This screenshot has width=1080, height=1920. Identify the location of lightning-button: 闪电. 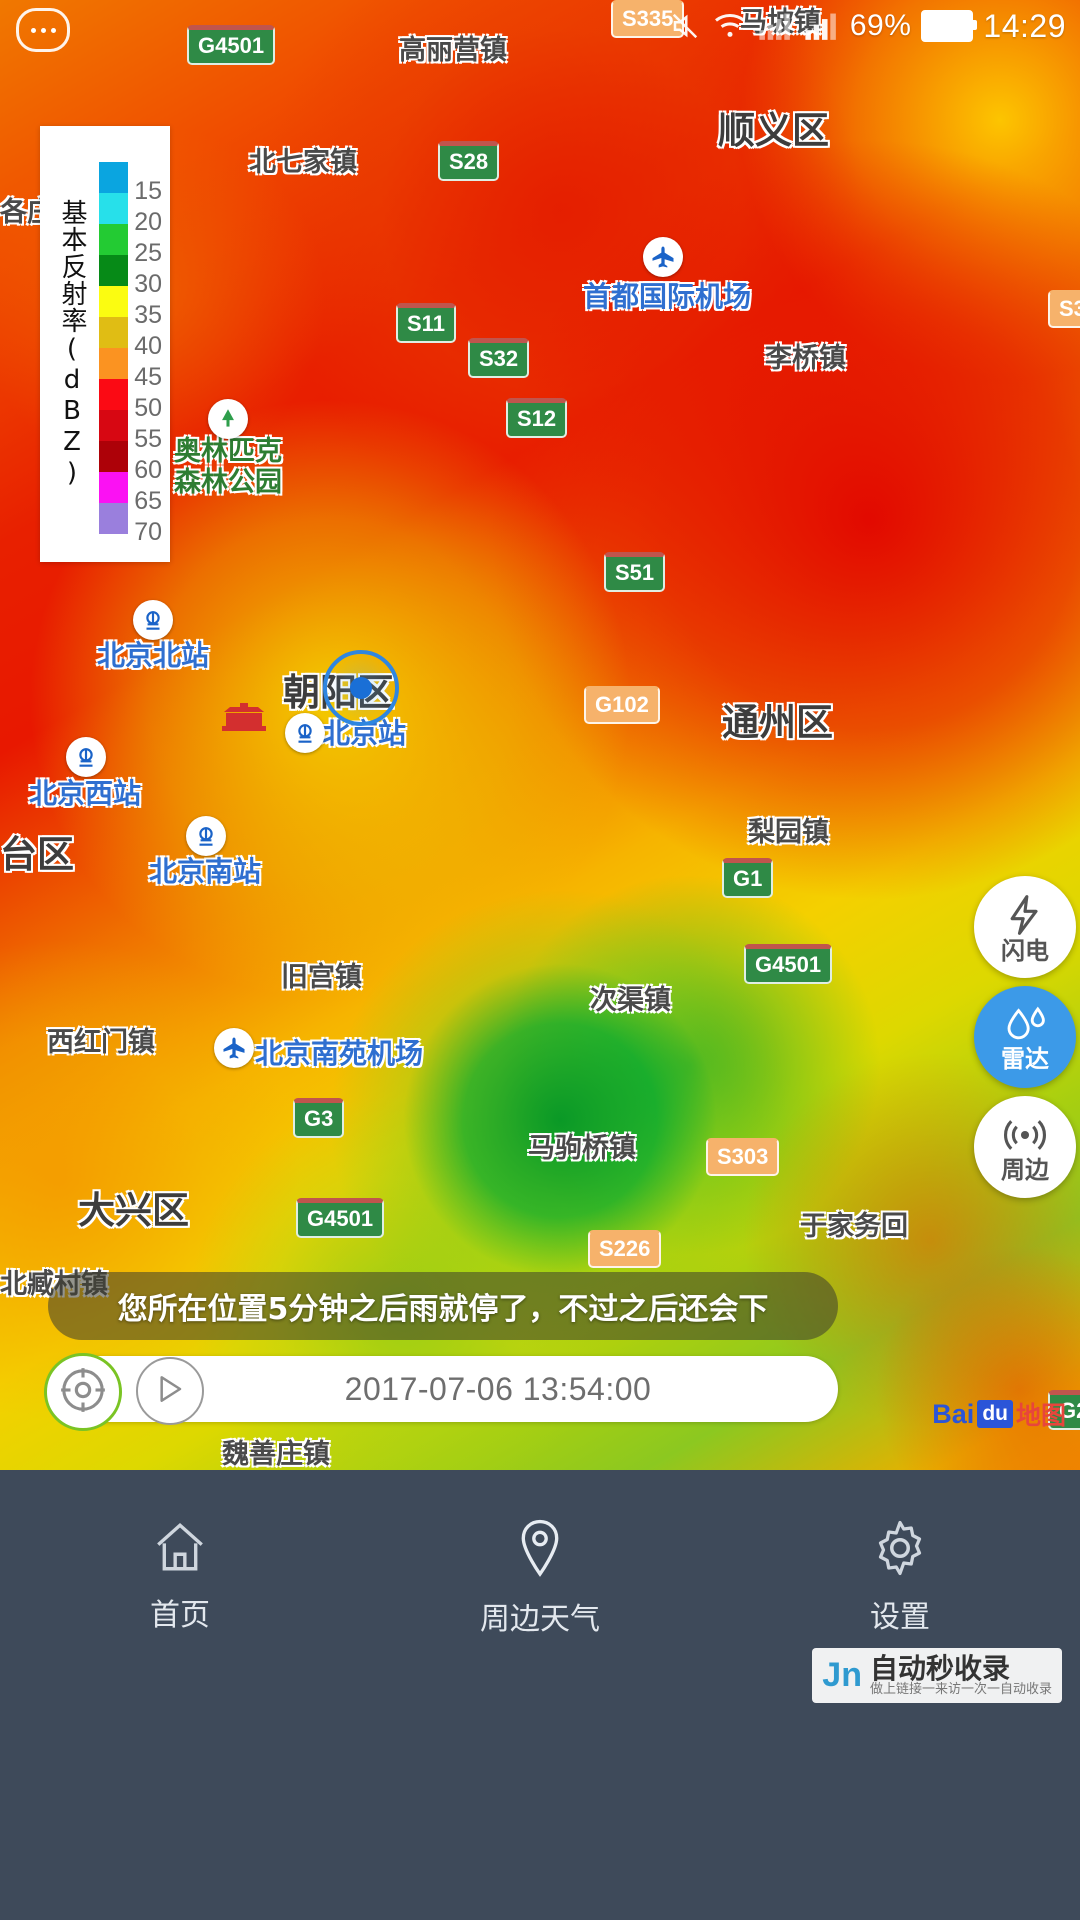
(1025, 927).